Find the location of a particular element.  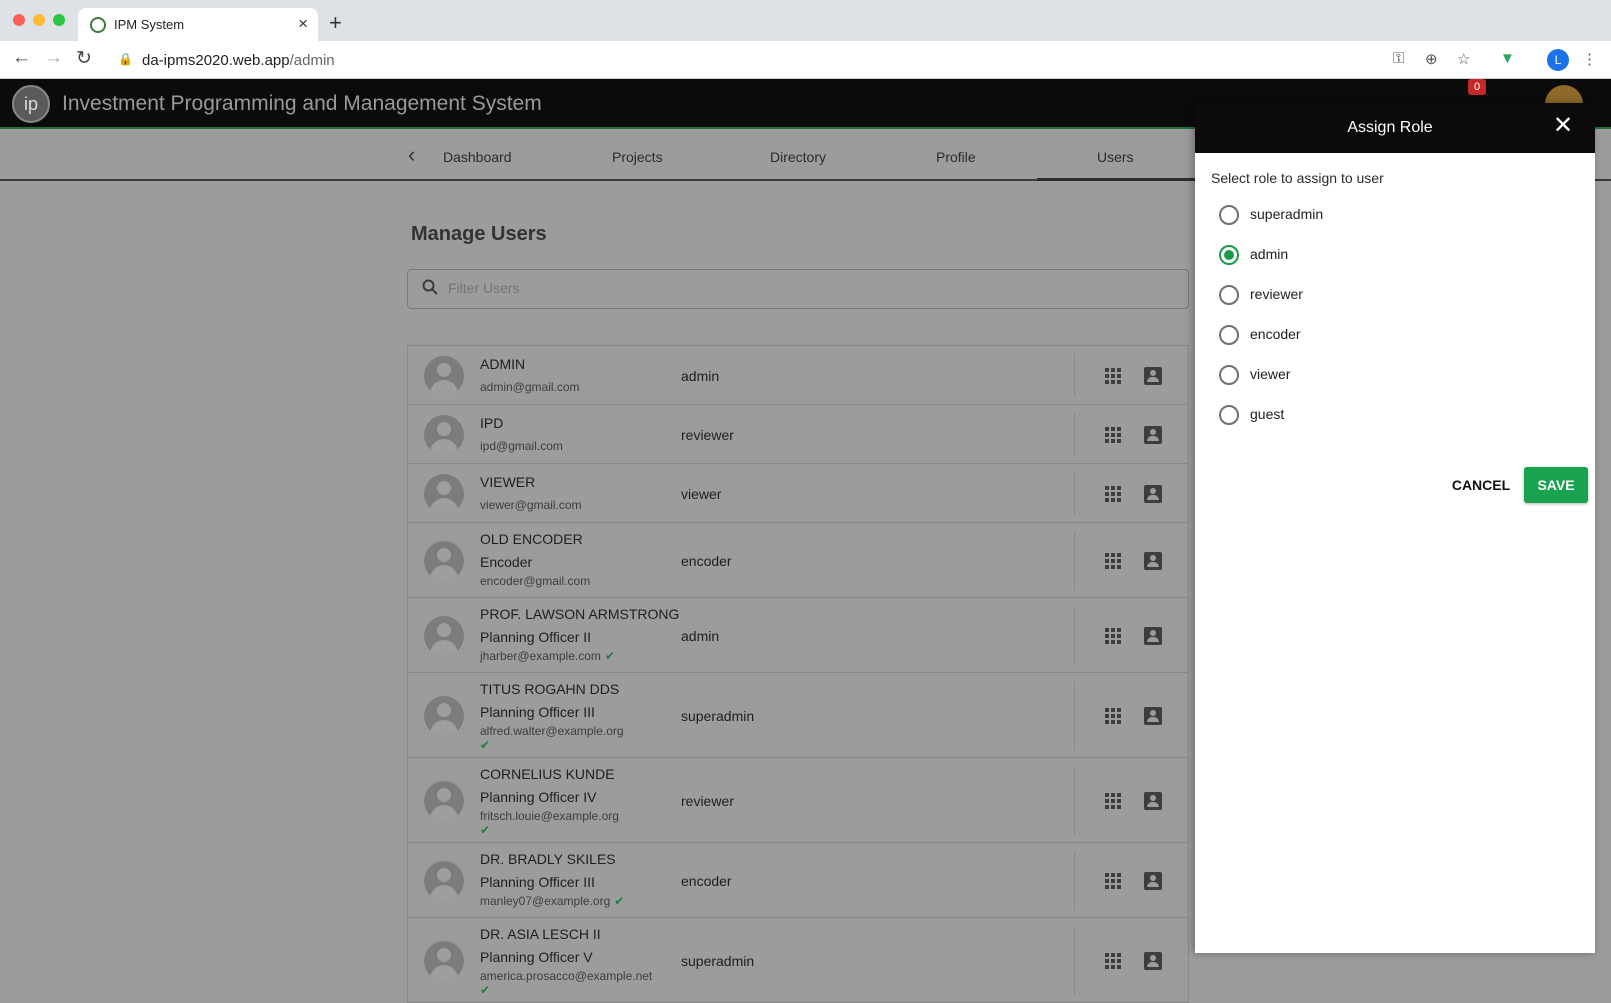

user-email: encoder@gmail.com is located at coordinates (535, 581).